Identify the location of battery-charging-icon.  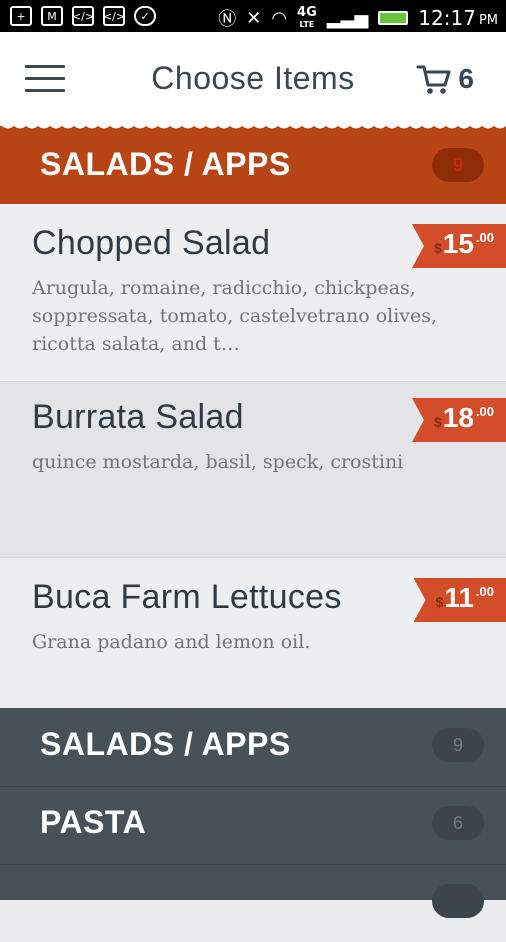
(393, 18).